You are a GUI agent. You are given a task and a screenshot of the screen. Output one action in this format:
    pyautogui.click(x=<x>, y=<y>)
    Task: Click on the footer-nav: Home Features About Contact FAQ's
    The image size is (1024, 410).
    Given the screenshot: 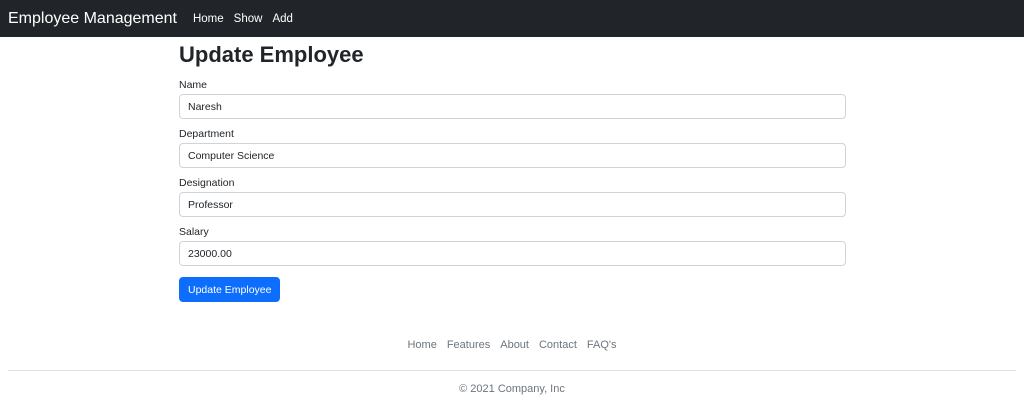 What is the action you would take?
    pyautogui.click(x=512, y=345)
    